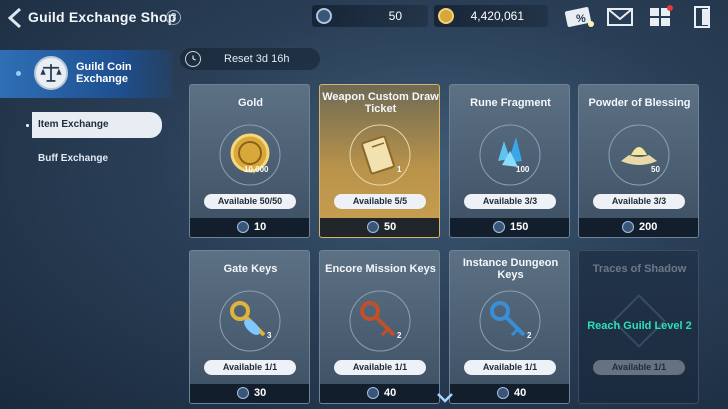  Describe the element at coordinates (380, 269) in the screenshot. I see `item-name: Encore Mission Keys` at that location.